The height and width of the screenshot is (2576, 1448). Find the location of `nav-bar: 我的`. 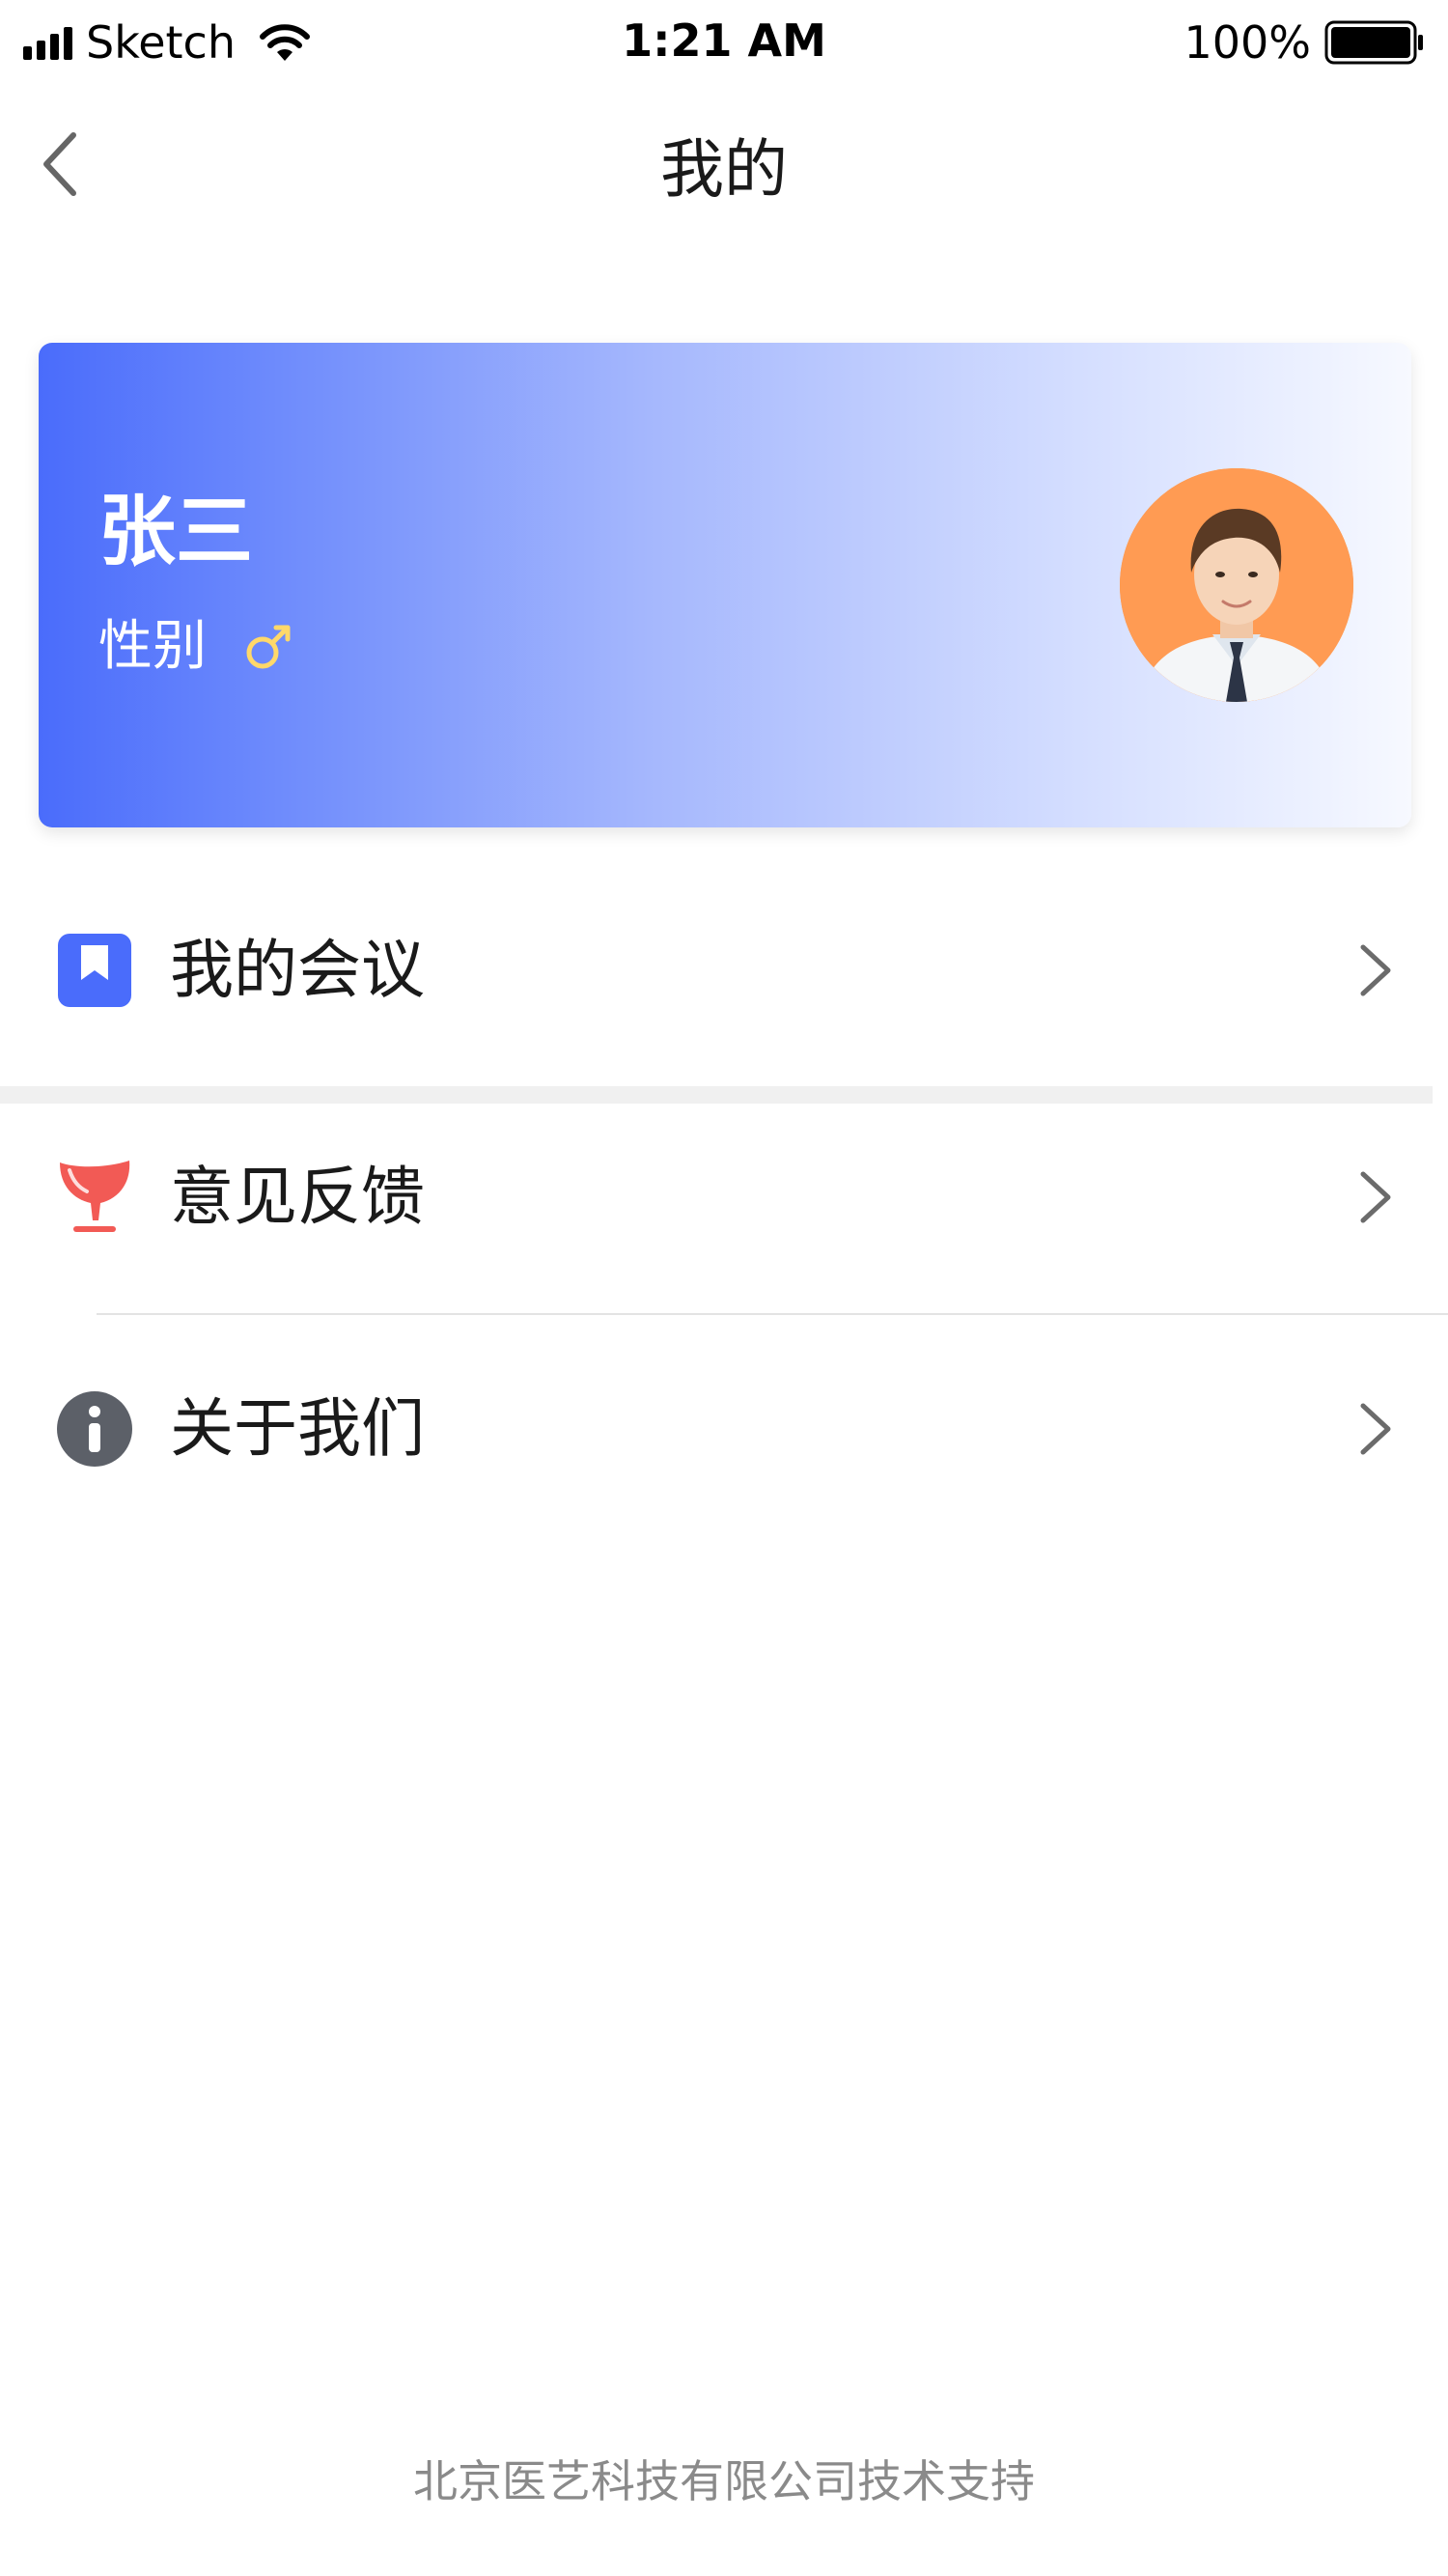

nav-bar: 我的 is located at coordinates (724, 165).